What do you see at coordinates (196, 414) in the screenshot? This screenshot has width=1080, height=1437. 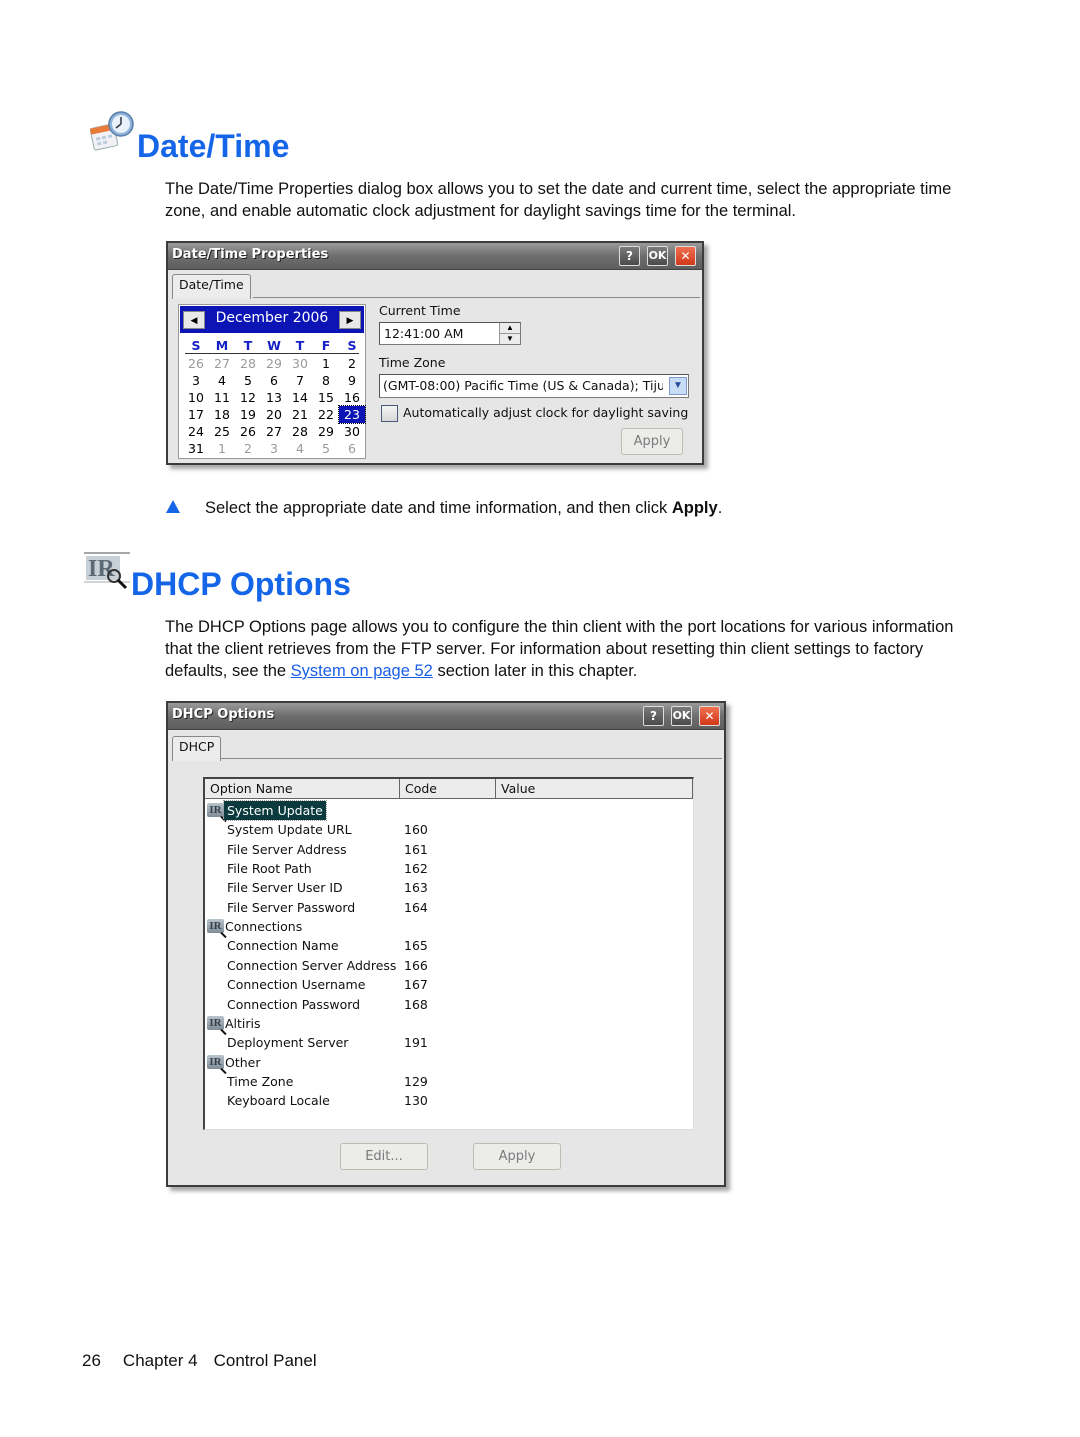 I see `calendar-day: 17` at bounding box center [196, 414].